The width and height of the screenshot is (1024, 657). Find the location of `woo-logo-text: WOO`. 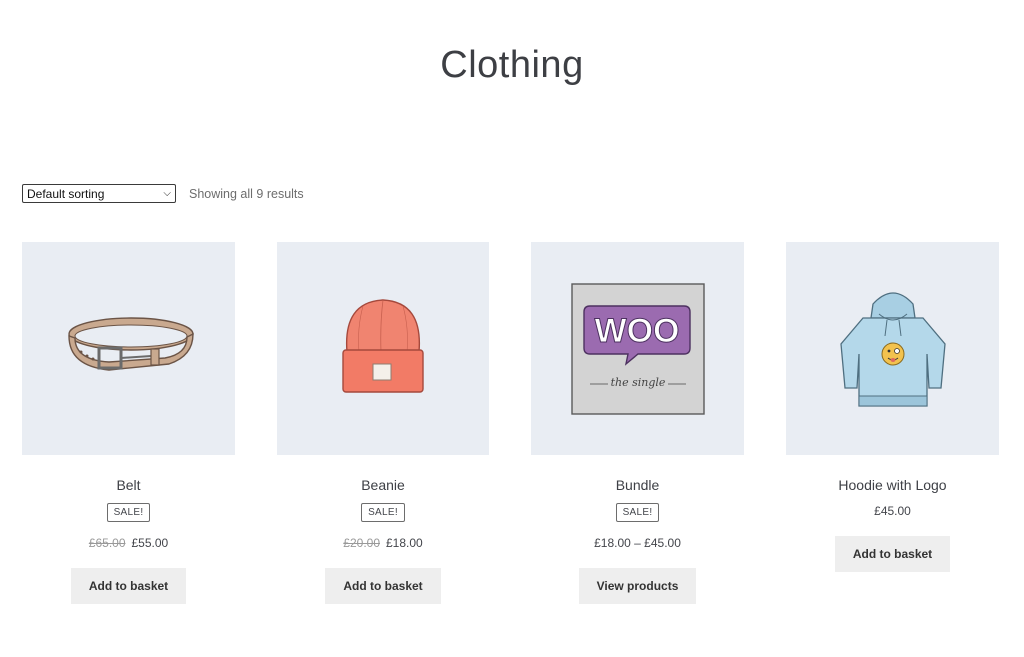

woo-logo-text: WOO is located at coordinates (636, 331).